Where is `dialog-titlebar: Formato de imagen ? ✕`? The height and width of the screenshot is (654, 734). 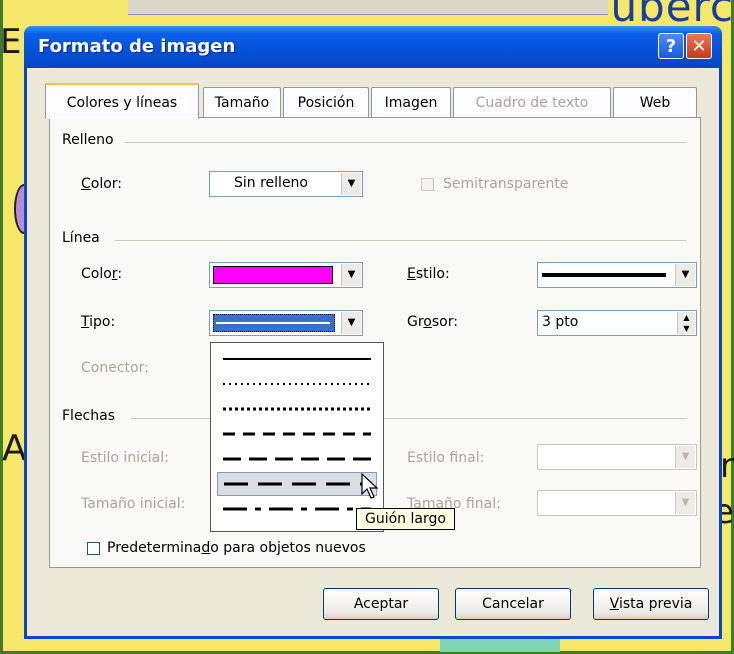
dialog-titlebar: Formato de imagen ? ✕ is located at coordinates (373, 47).